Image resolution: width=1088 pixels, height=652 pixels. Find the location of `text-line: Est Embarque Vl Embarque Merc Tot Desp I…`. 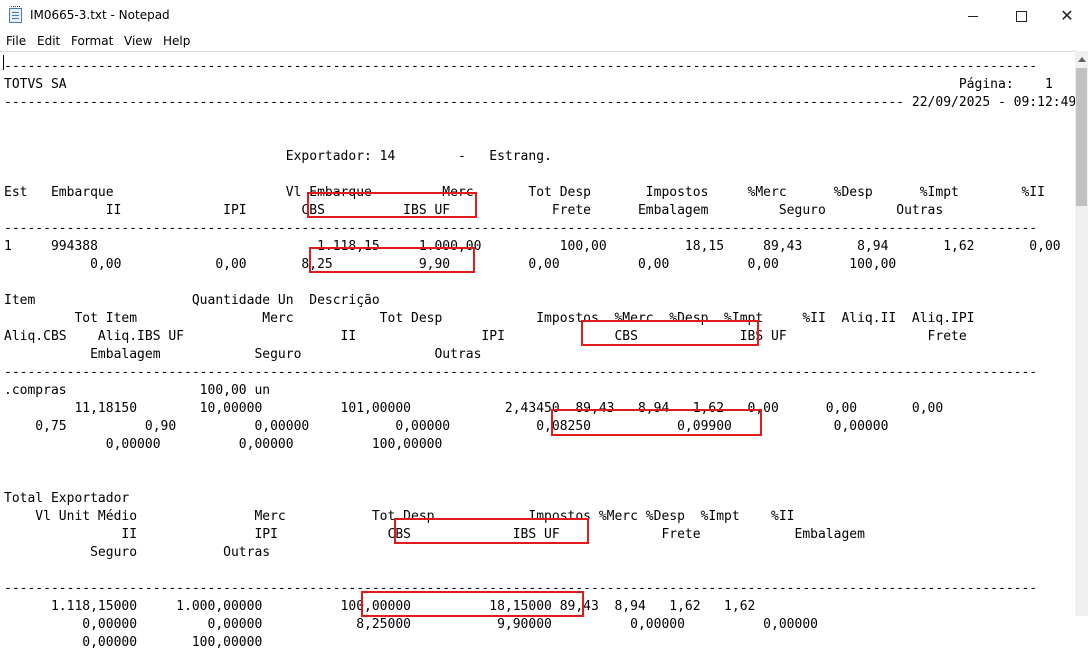

text-line: Est Embarque Vl Embarque Merc Tot Desp I… is located at coordinates (524, 192).